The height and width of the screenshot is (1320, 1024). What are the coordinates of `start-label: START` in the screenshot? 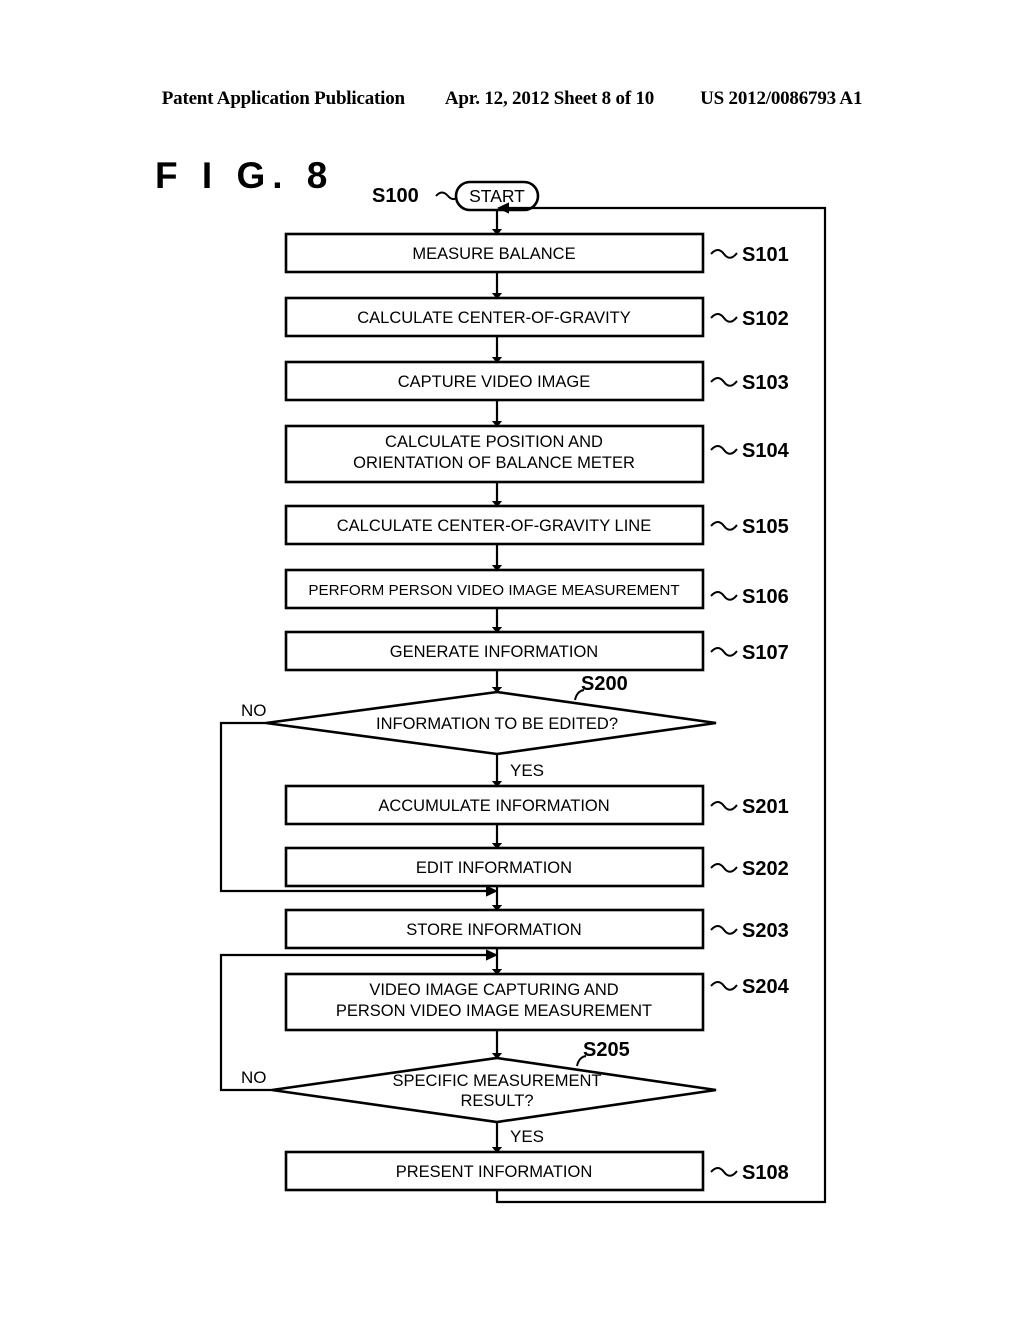 It's located at (497, 196).